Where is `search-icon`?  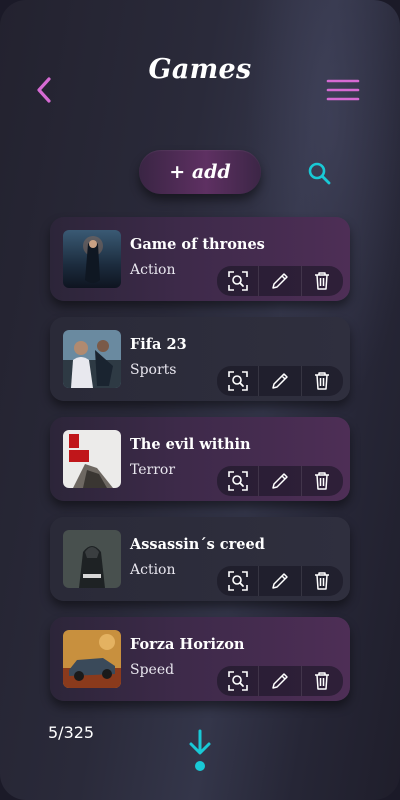
search-icon is located at coordinates (319, 173).